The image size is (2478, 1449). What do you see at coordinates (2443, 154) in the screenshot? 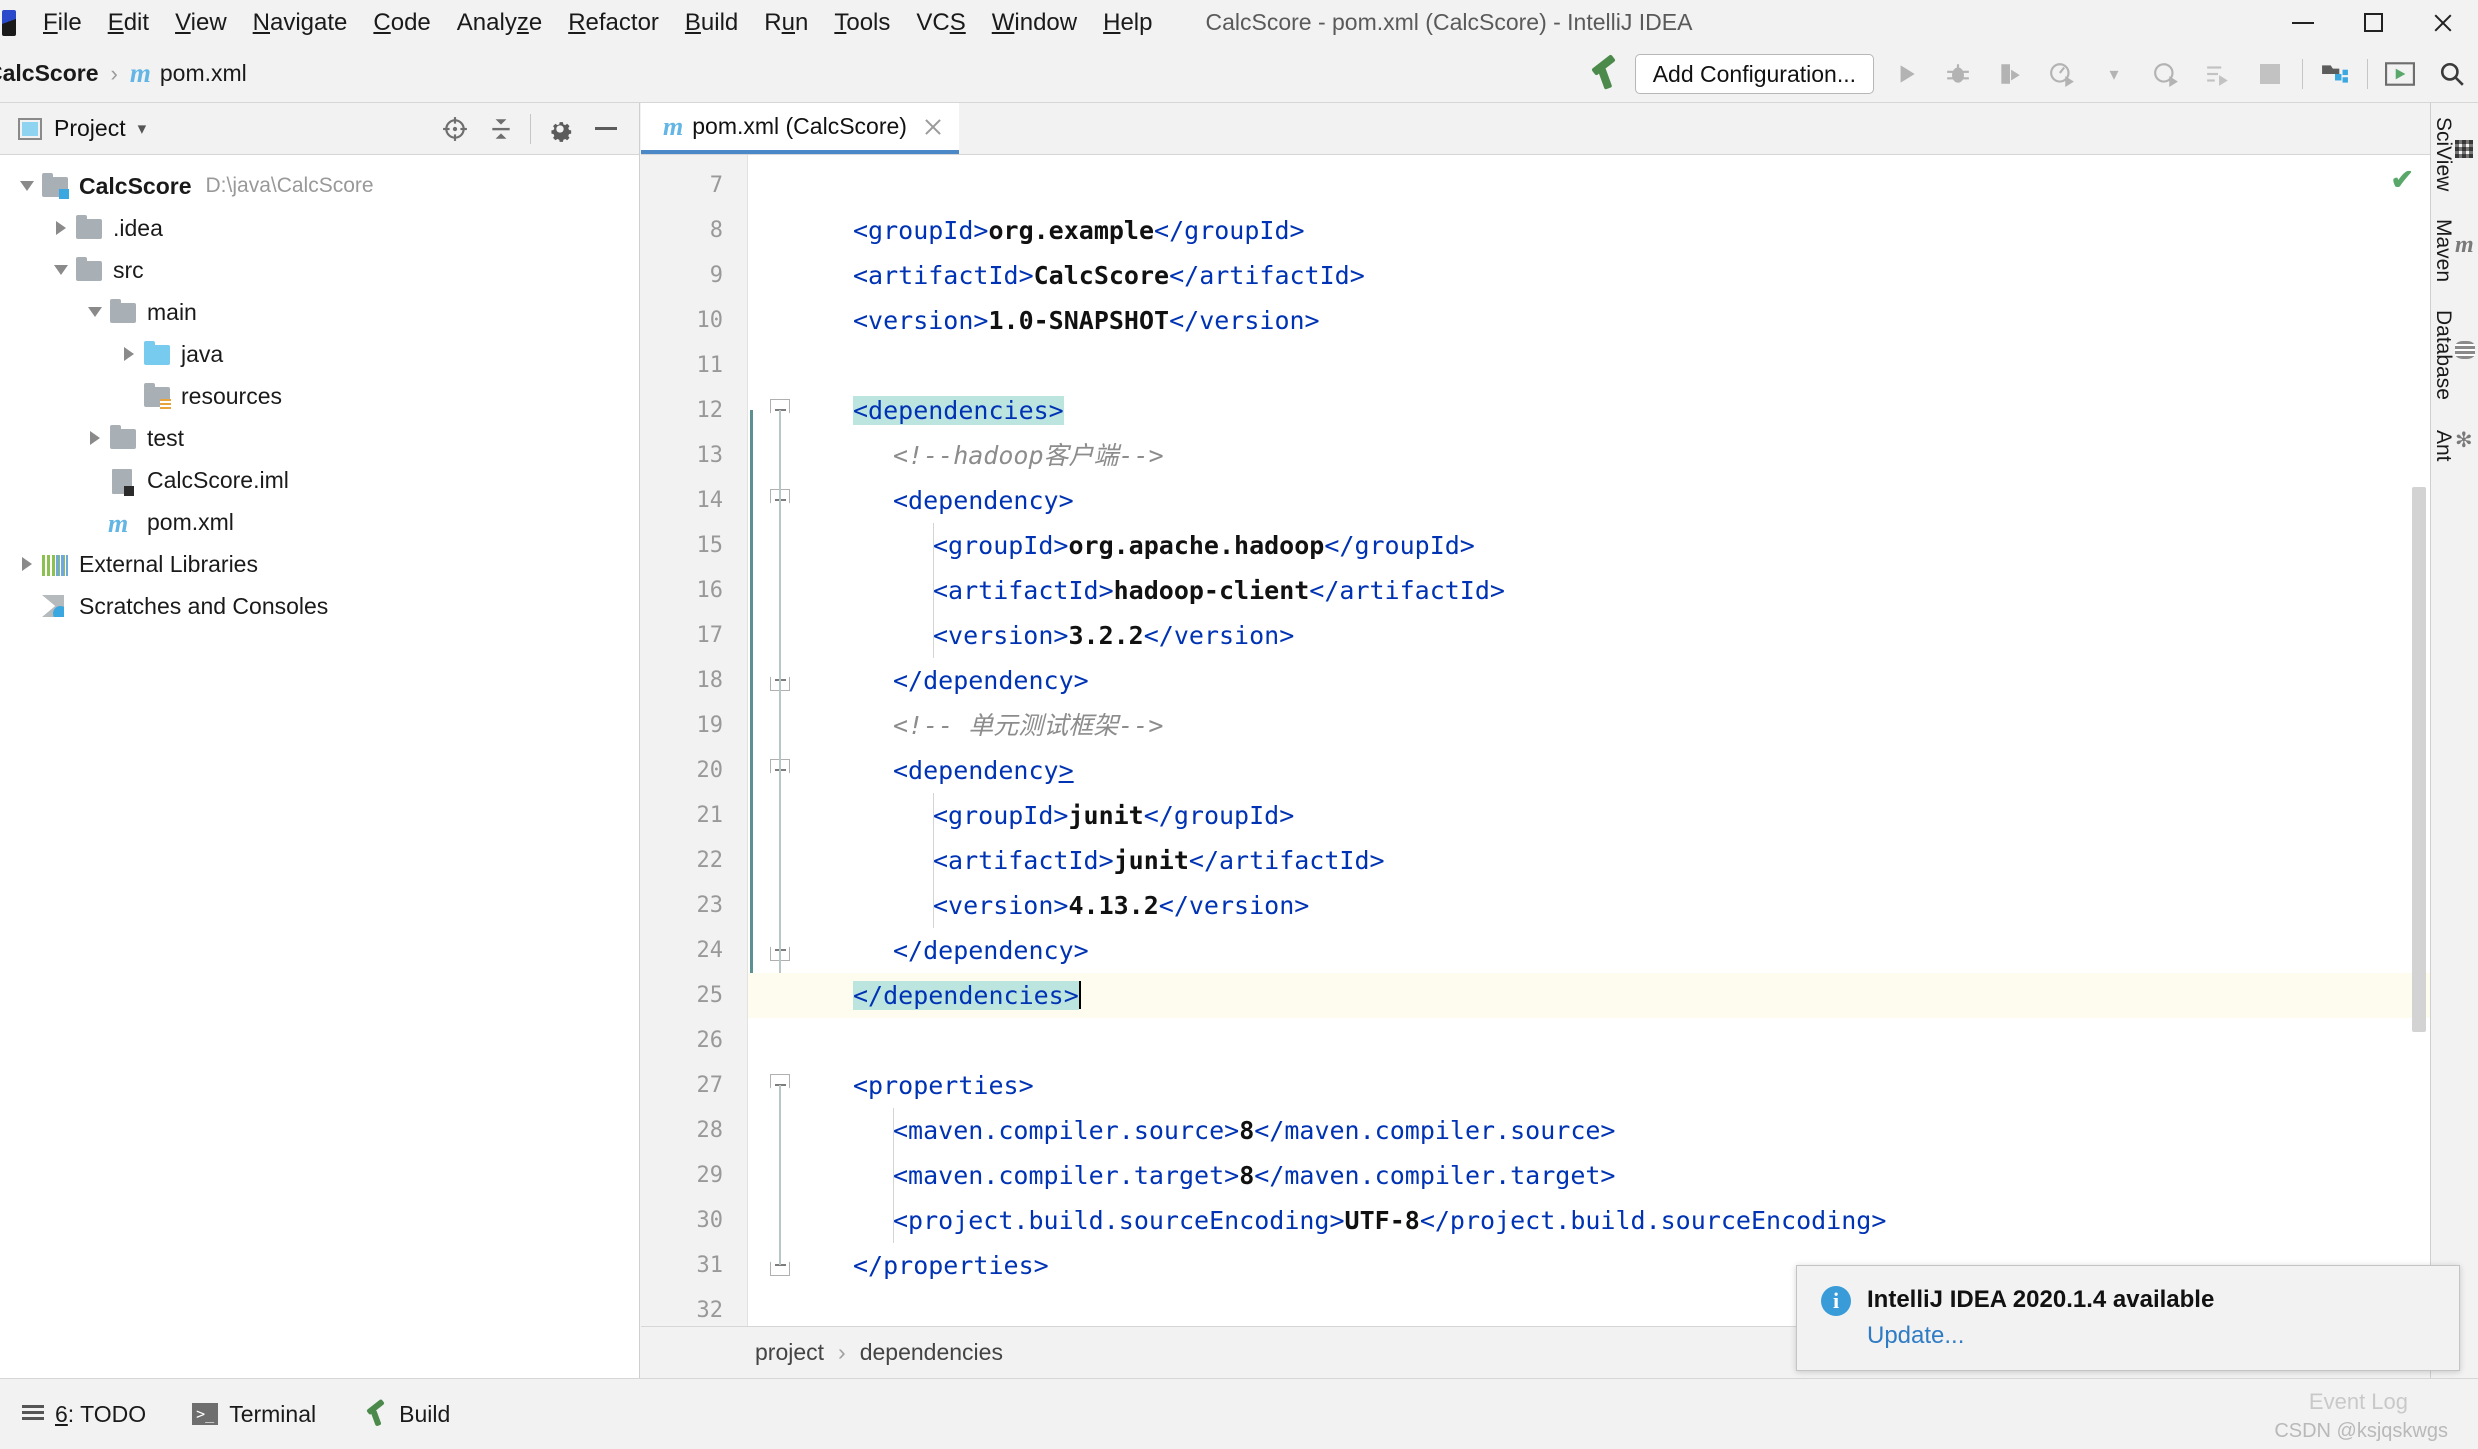
I see `tool-window-label: SciView` at bounding box center [2443, 154].